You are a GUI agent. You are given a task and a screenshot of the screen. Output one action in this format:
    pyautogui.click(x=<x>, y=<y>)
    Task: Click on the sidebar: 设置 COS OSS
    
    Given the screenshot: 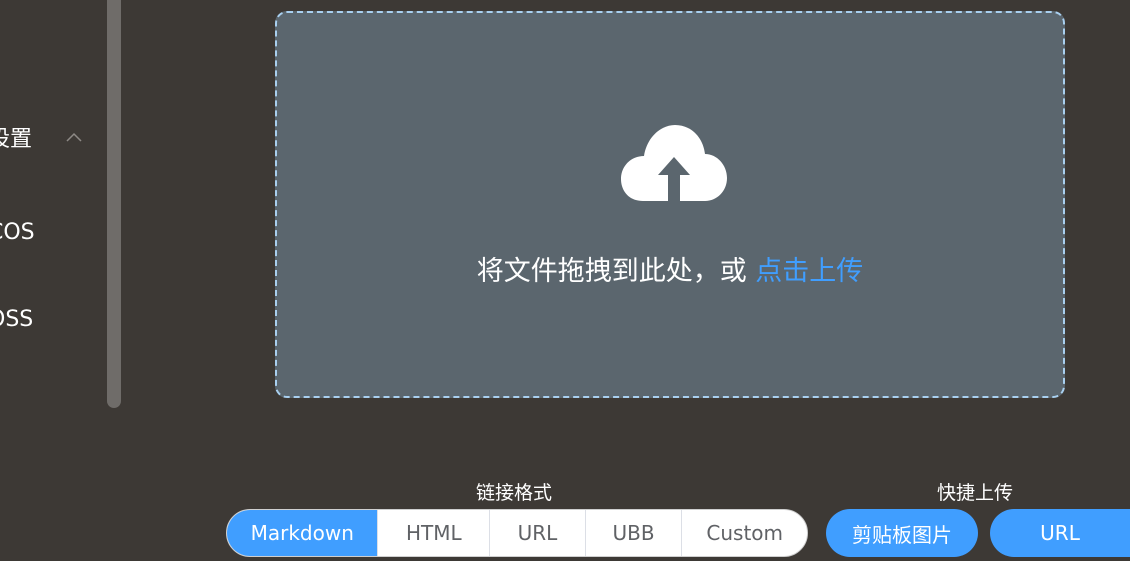 What is the action you would take?
    pyautogui.click(x=60, y=280)
    